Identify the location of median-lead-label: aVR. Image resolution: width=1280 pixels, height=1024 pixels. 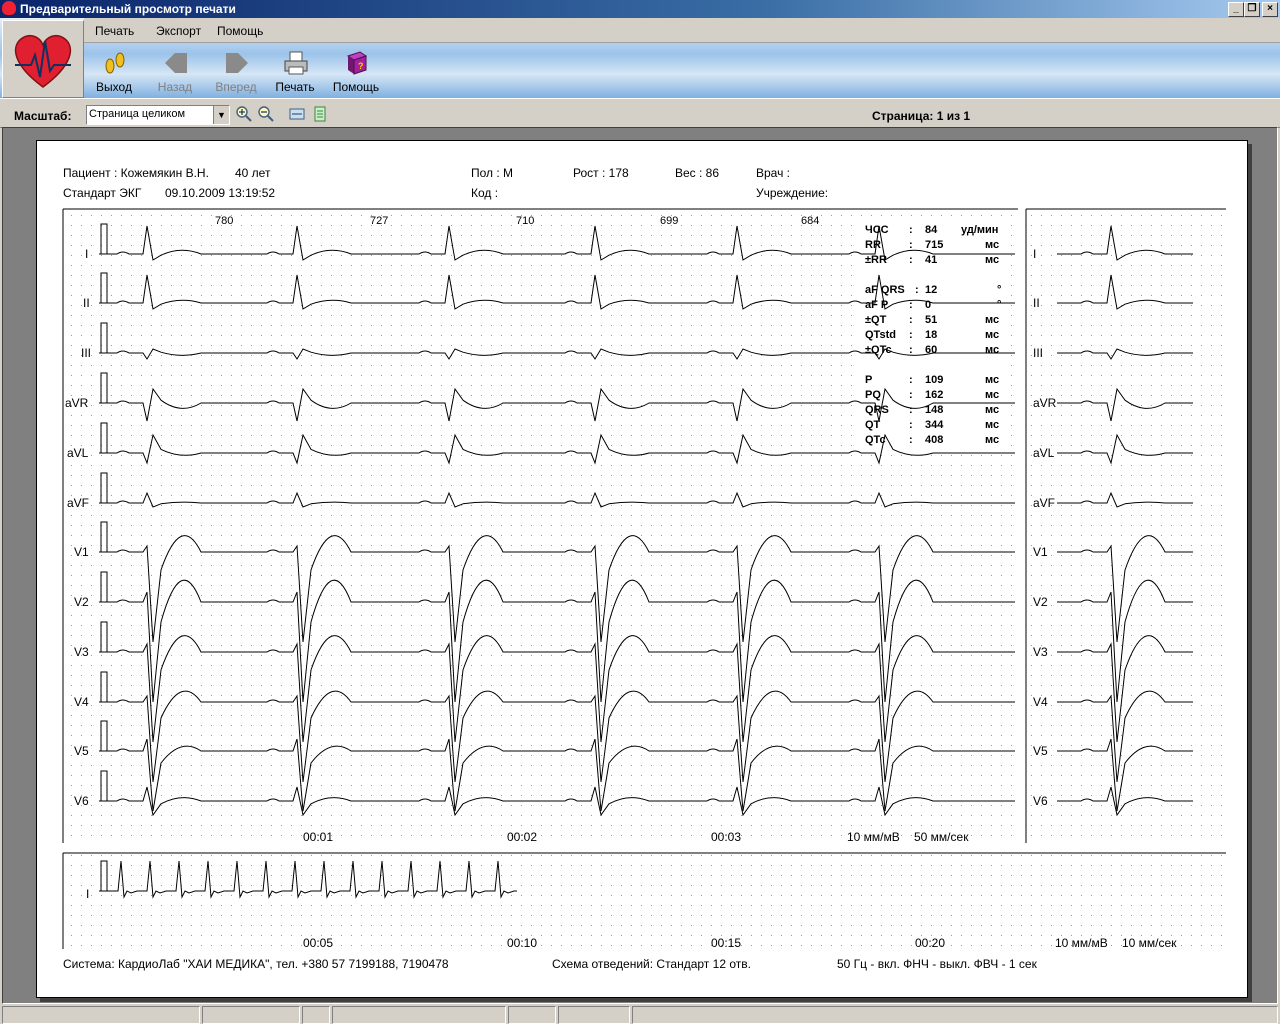
(1045, 403).